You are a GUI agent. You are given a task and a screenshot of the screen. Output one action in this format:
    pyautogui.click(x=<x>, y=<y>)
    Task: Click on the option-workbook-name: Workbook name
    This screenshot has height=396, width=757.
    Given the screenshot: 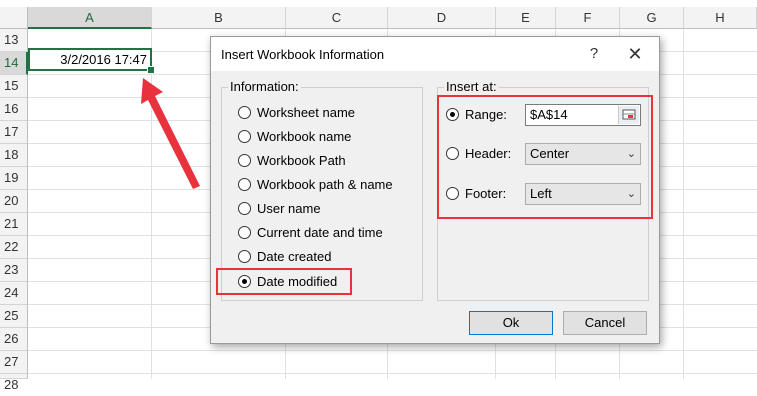 What is the action you would take?
    pyautogui.click(x=294, y=137)
    